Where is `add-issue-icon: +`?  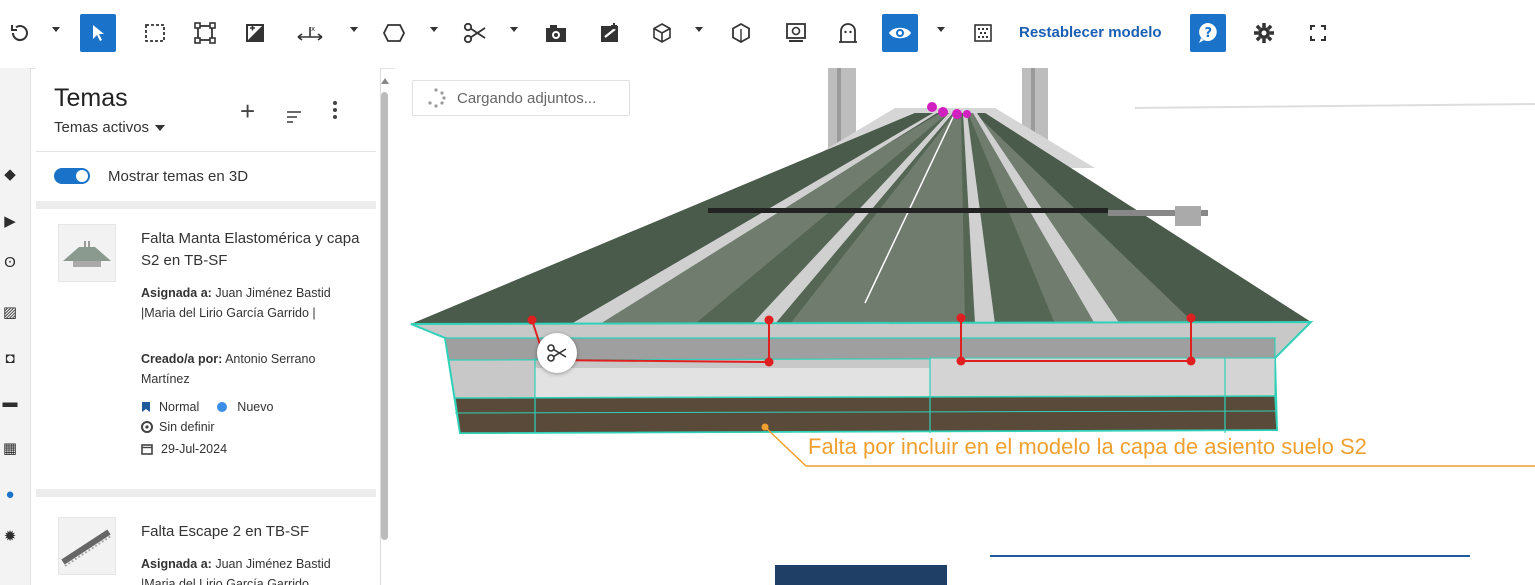 add-issue-icon: + is located at coordinates (247, 111).